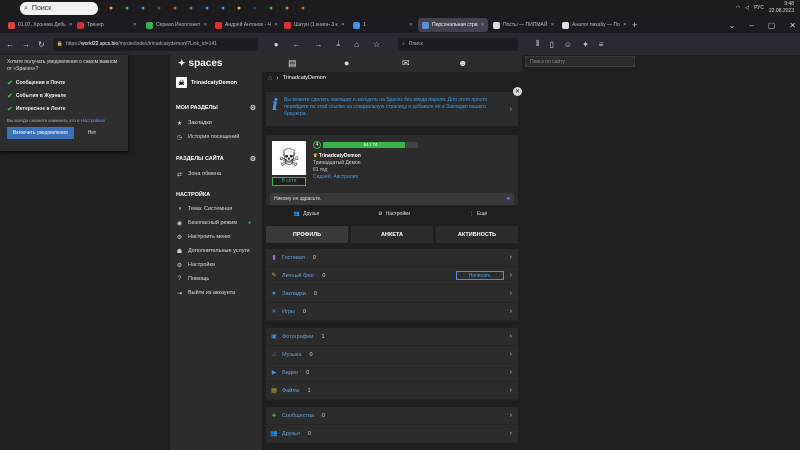 This screenshot has height=450, width=800. Describe the element at coordinates (392, 276) in the screenshot. I see `section-row: ✎ Личный блог 0 Написать ›` at that location.